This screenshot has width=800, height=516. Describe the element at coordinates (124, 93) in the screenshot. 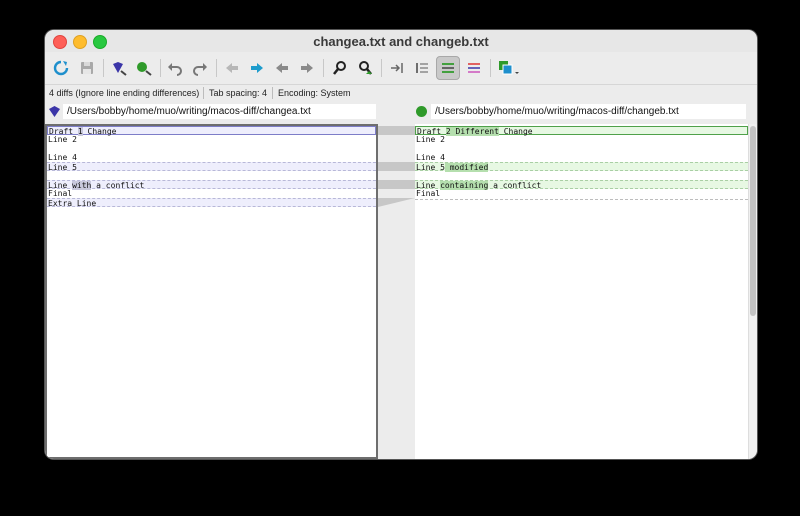

I see `diff-count-status: 4 diffs (Ignore line ending differences)` at that location.